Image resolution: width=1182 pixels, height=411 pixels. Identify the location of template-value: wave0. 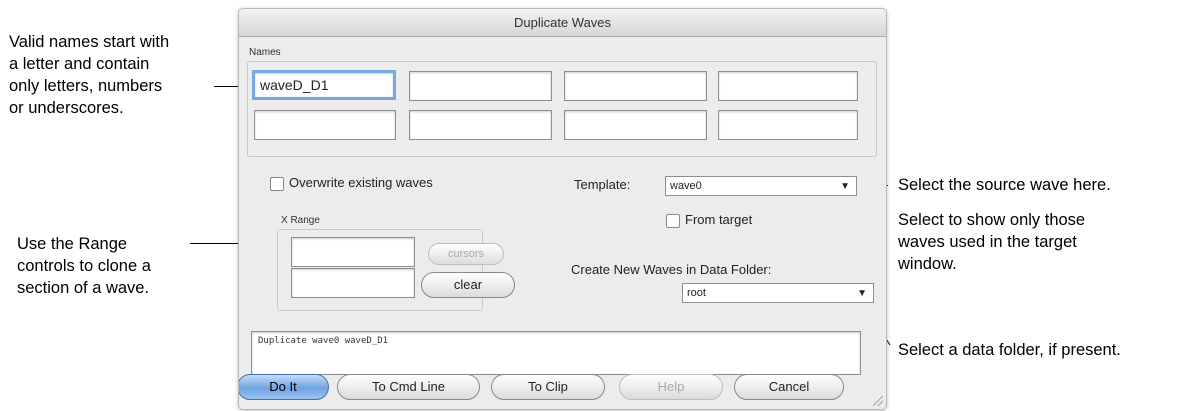
(686, 186).